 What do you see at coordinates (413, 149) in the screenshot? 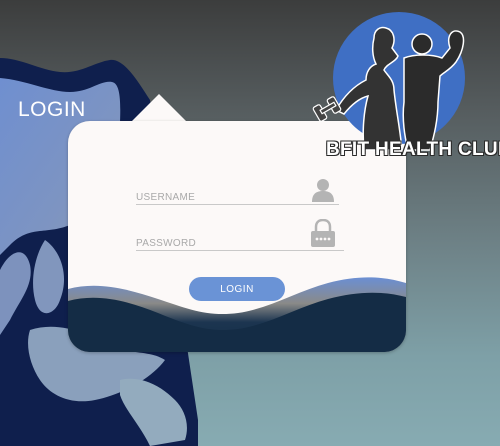
I see `club-name: BFIT HEALTH CLUB` at bounding box center [413, 149].